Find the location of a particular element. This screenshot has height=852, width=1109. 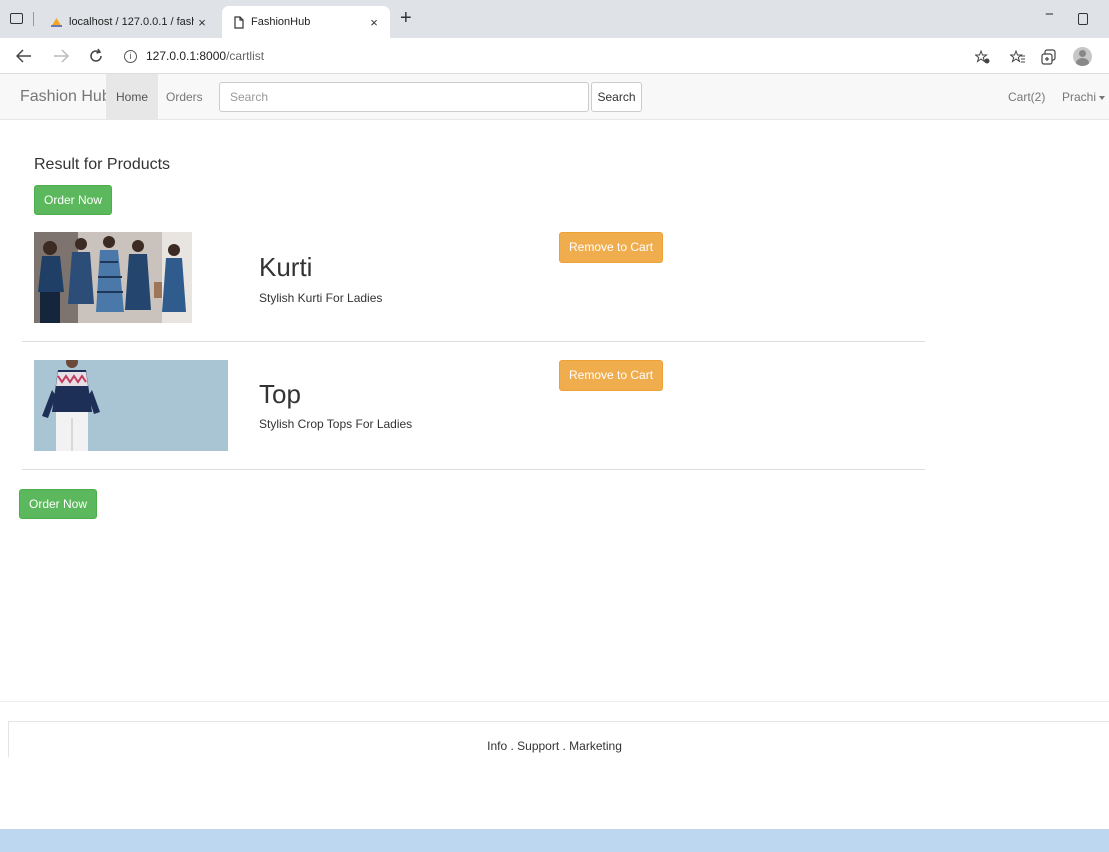

user-menu: Prachi is located at coordinates (1084, 97).